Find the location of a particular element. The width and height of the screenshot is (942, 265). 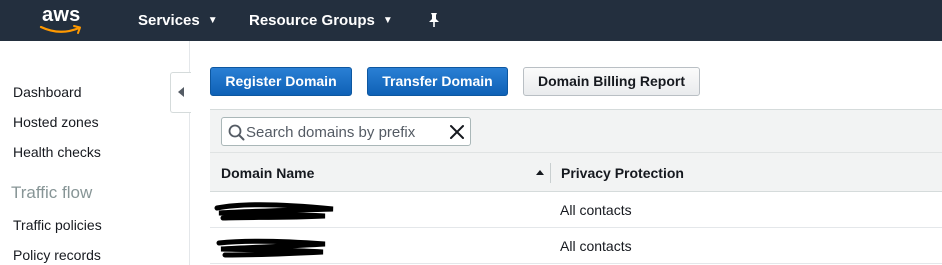

sidebar-item-hosted-zones: Hosted zones is located at coordinates (56, 122).